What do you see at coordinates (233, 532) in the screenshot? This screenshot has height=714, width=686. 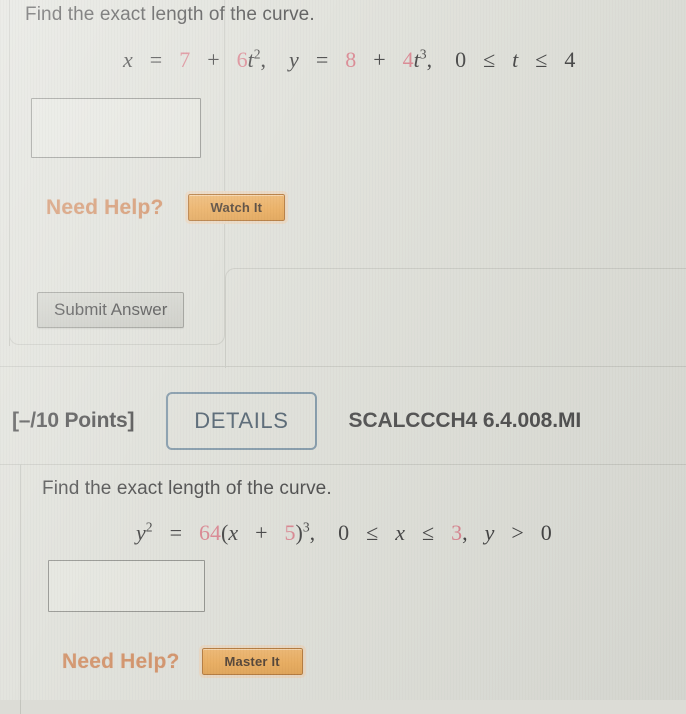 I see `equation-2-inner-var: x` at bounding box center [233, 532].